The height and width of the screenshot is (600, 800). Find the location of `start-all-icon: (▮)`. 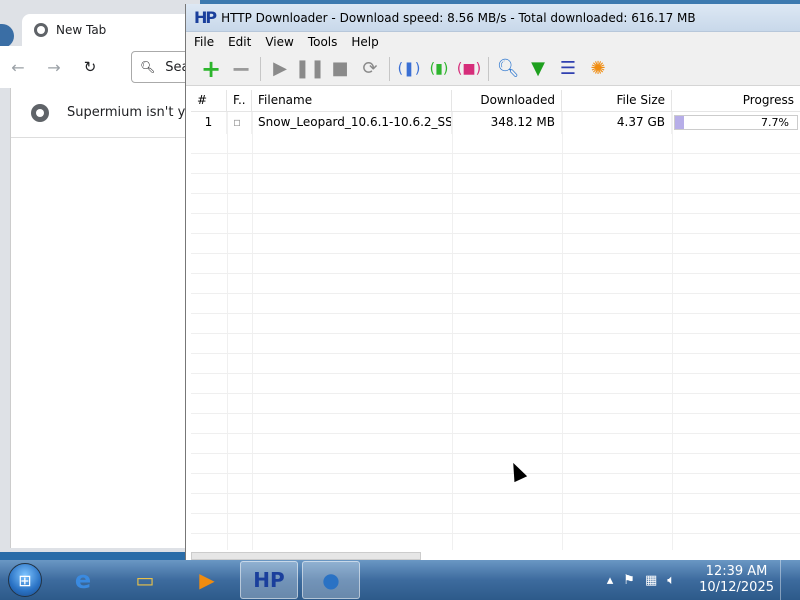

start-all-icon: (▮) is located at coordinates (439, 69).